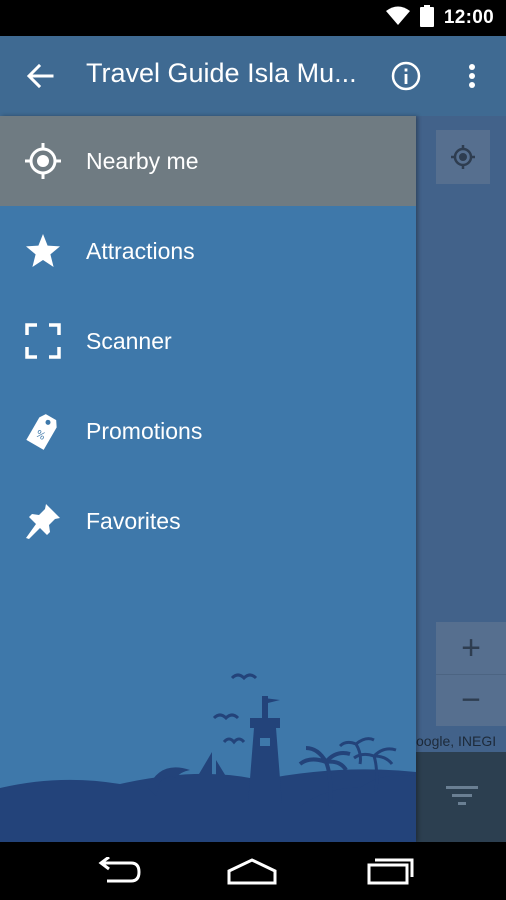 The width and height of the screenshot is (506, 900). I want to click on my-location-button, so click(463, 157).